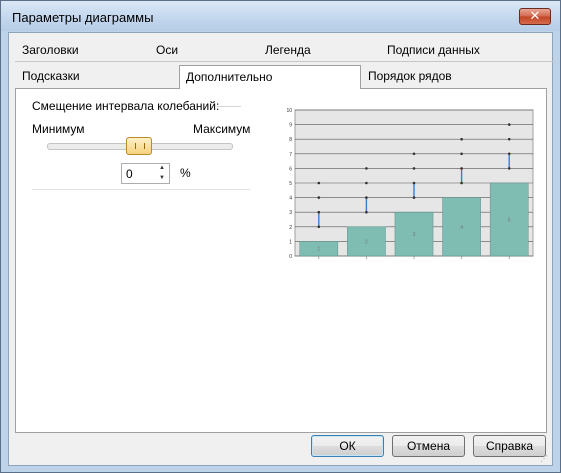 The width and height of the screenshot is (561, 473). I want to click on cancel-button: Отмена, so click(428, 446).